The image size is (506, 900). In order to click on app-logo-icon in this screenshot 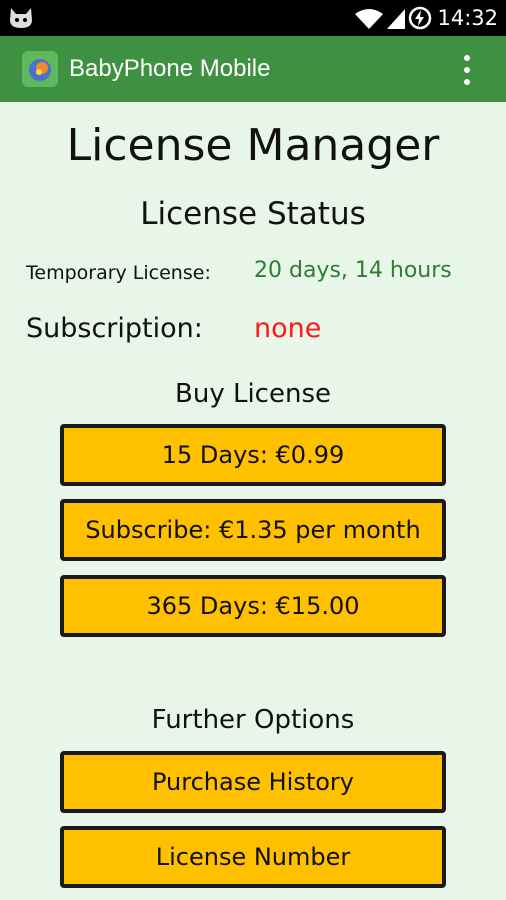, I will do `click(40, 69)`.